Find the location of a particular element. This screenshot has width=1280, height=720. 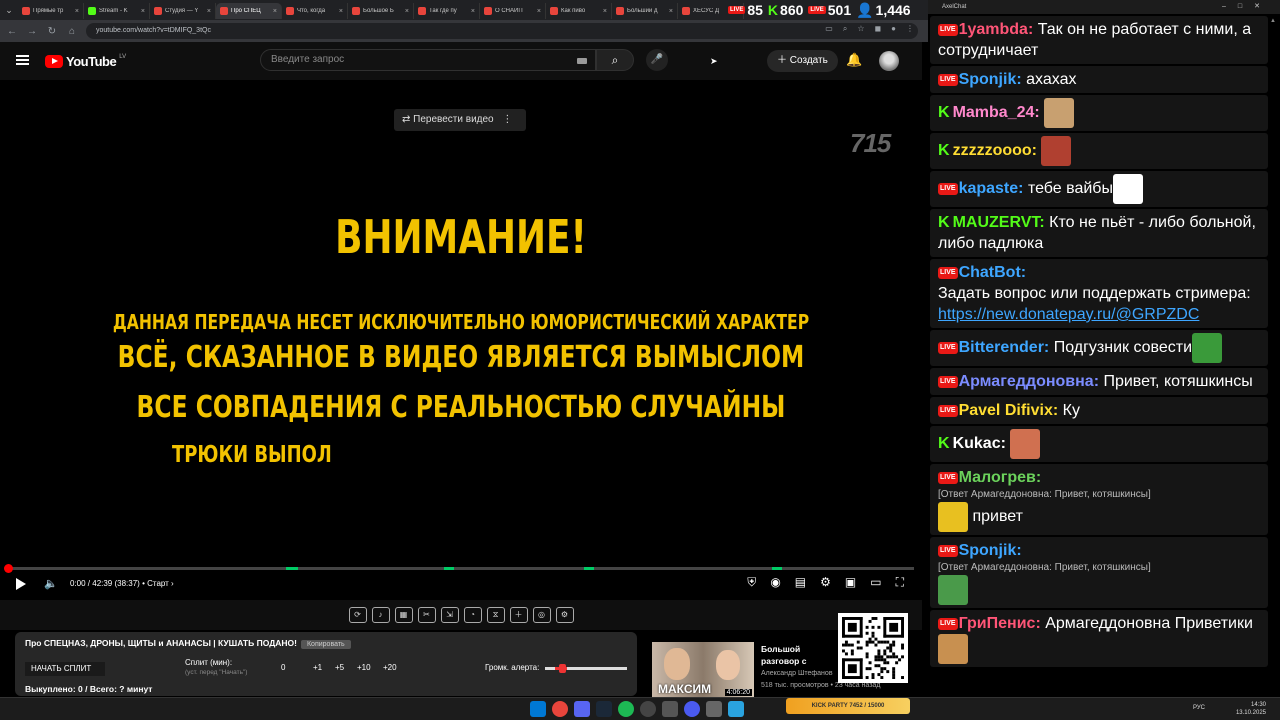

split-value-button: +20 is located at coordinates (390, 667).